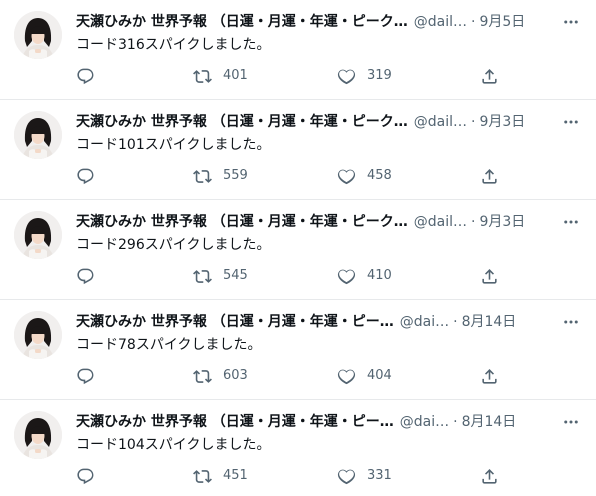 The image size is (596, 496). I want to click on retweet-count: 559, so click(235, 175).